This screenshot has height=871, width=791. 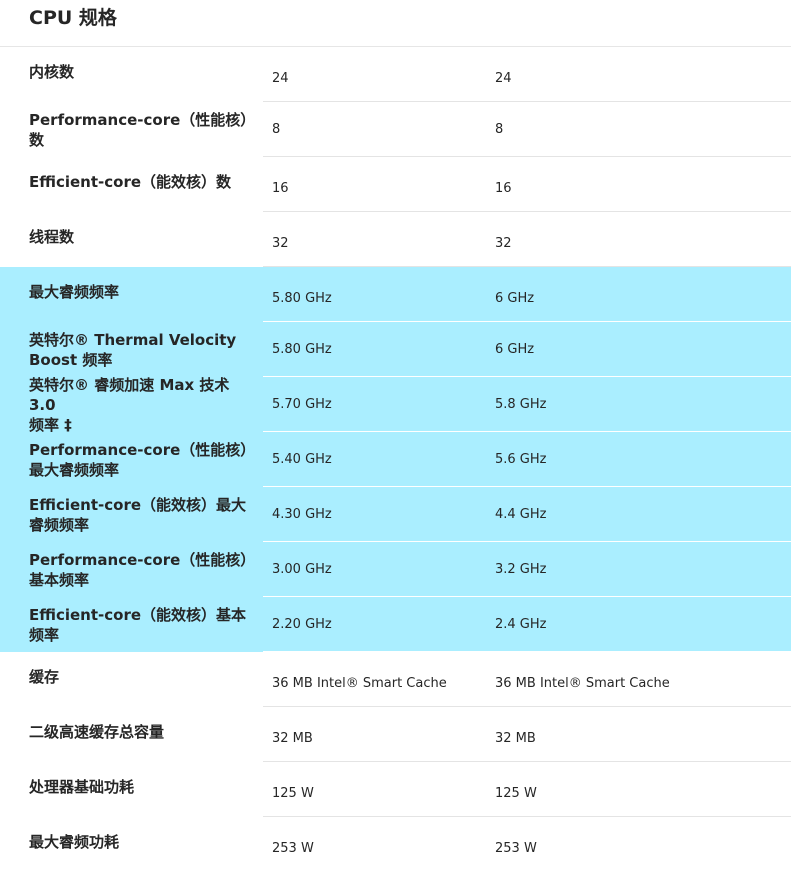 What do you see at coordinates (374, 789) in the screenshot?
I see `spec-value-cell-1: 125 W` at bounding box center [374, 789].